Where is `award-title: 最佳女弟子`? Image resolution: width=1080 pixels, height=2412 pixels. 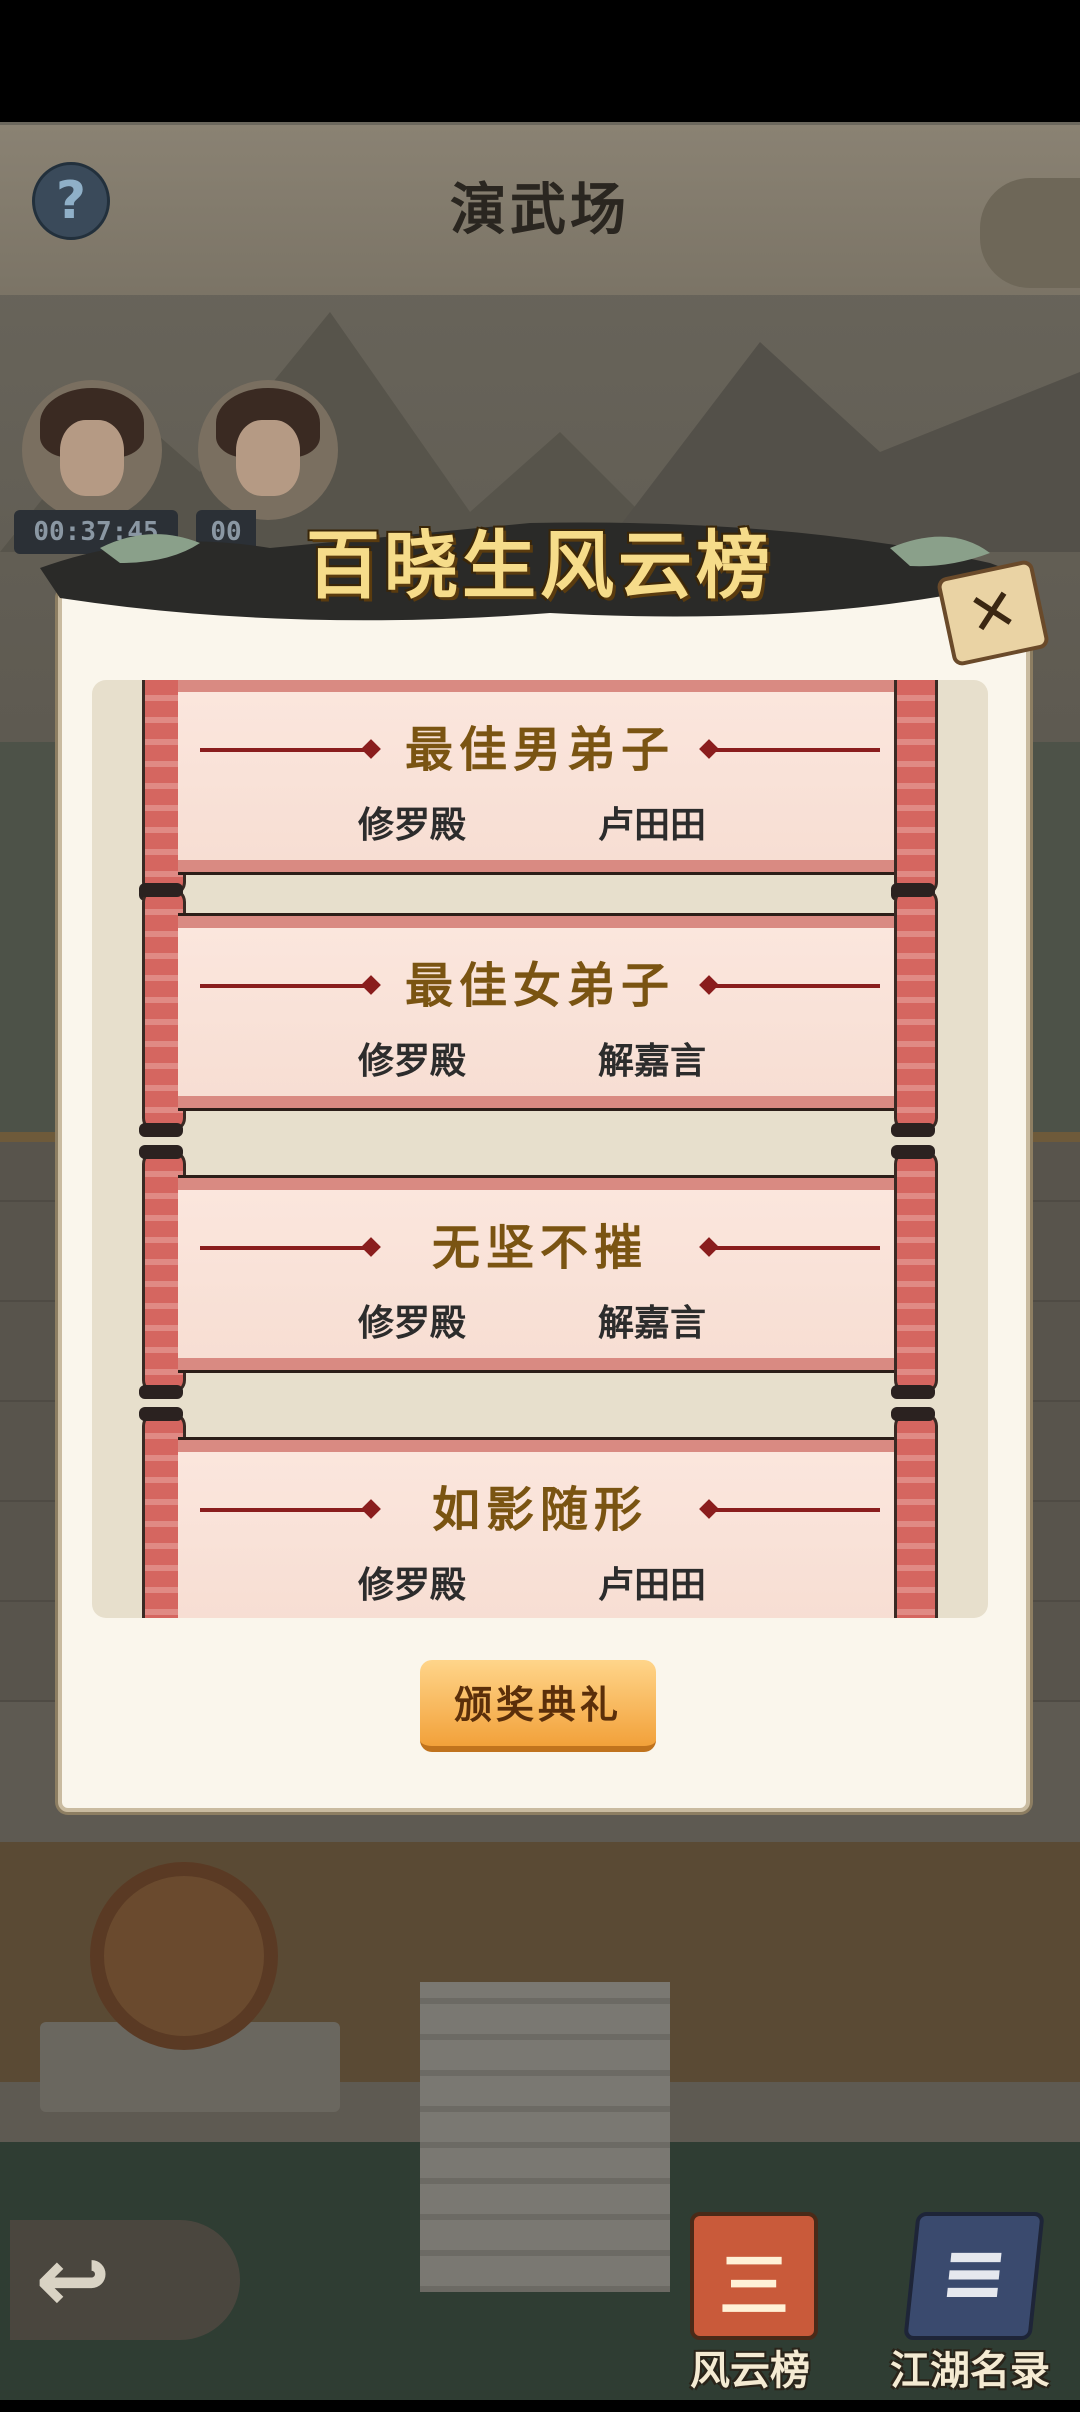
award-title: 最佳女弟子 is located at coordinates (539, 986).